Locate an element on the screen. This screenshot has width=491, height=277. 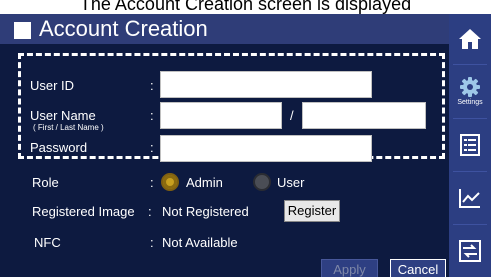
transfer-icon is located at coordinates (470, 251).